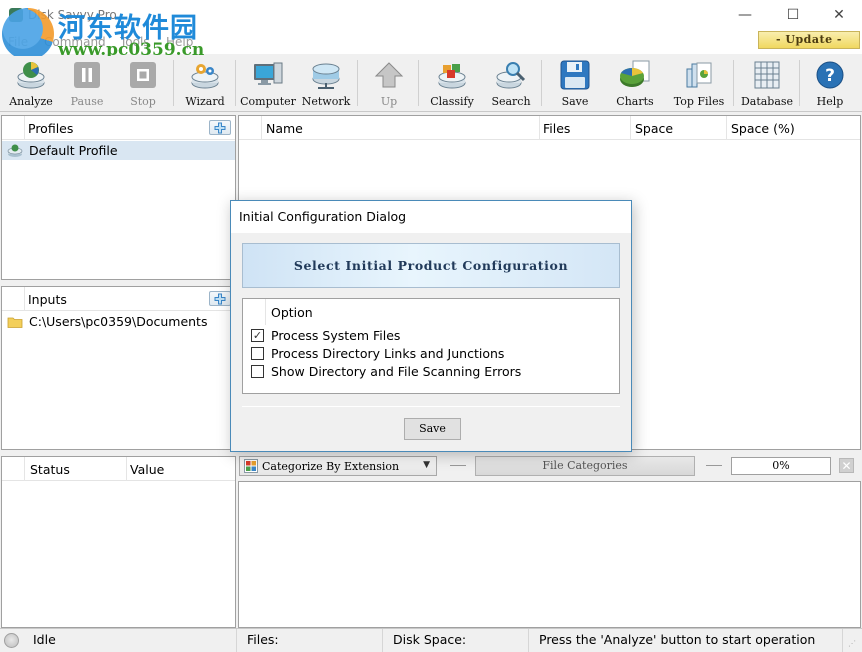 The image size is (862, 652). Describe the element at coordinates (767, 101) in the screenshot. I see `database-label: Database` at that location.